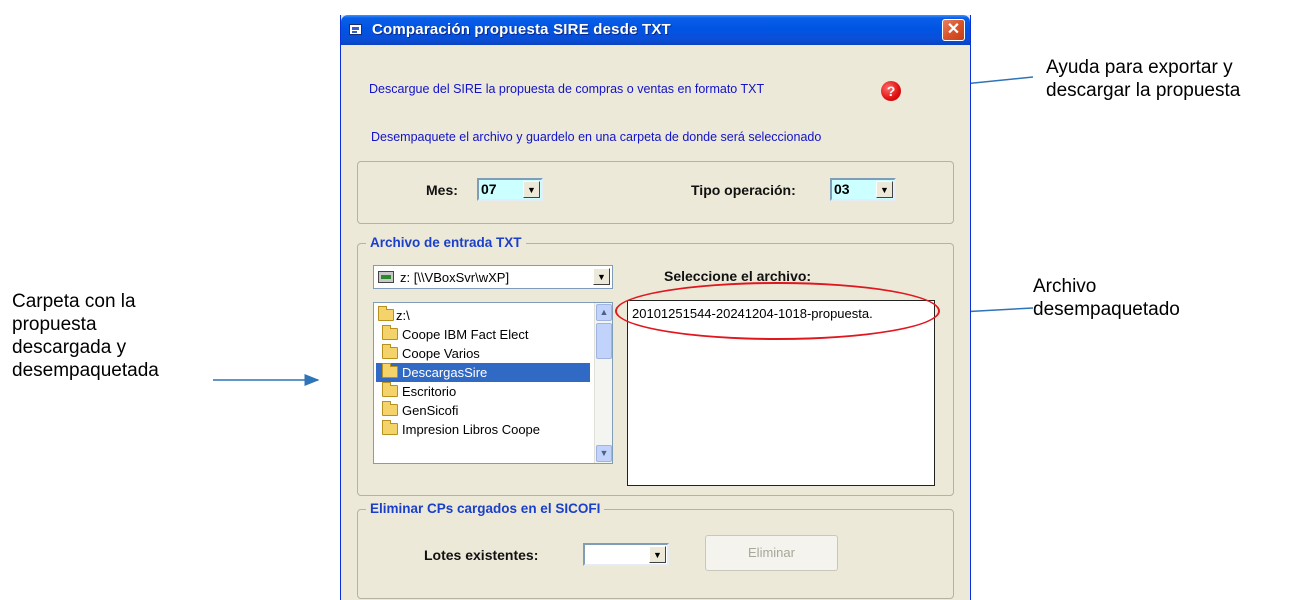  Describe the element at coordinates (430, 410) in the screenshot. I see `folder-name: GenSicofi` at that location.